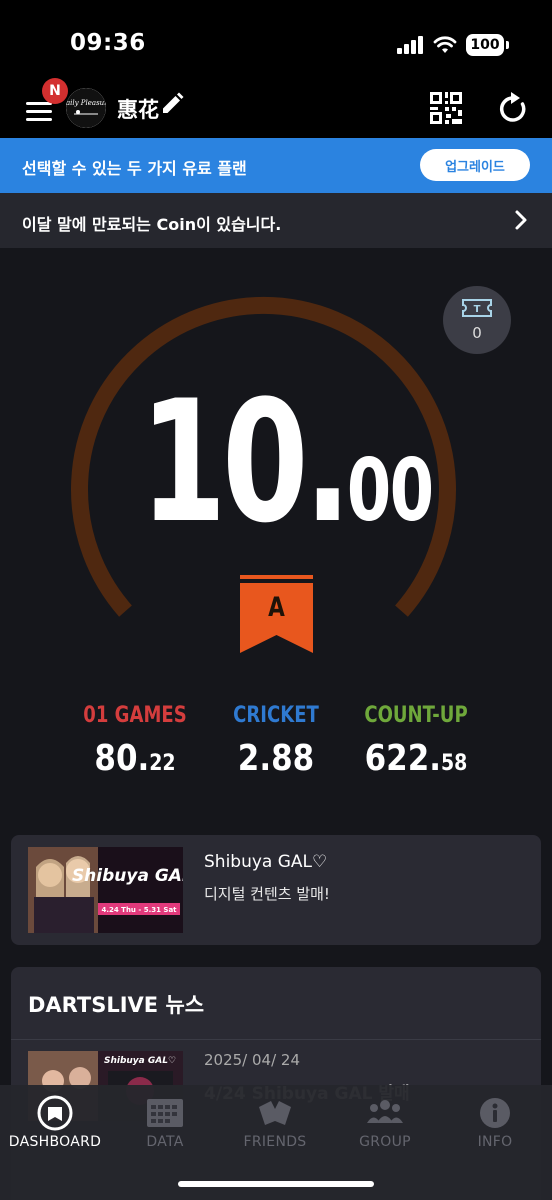  What do you see at coordinates (252, 1060) in the screenshot?
I see `news-date: 2025/ 04/ 24` at bounding box center [252, 1060].